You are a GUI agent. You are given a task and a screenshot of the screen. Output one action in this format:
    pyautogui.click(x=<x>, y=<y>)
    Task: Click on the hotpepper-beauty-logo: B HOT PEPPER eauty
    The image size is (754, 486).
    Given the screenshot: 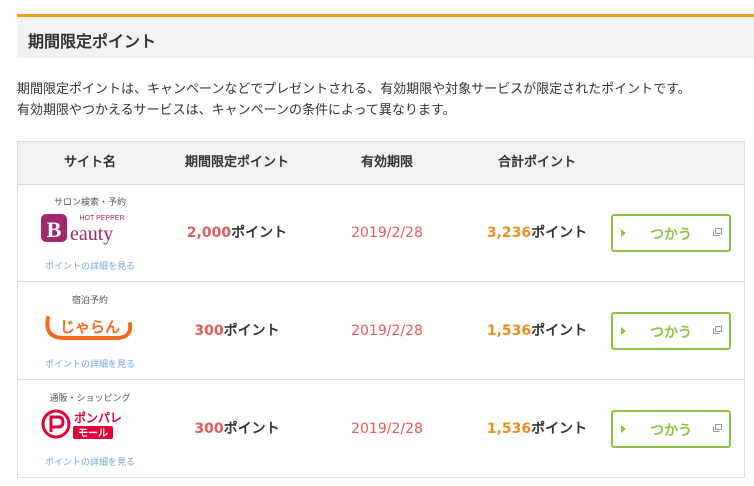 What is the action you would take?
    pyautogui.click(x=90, y=228)
    